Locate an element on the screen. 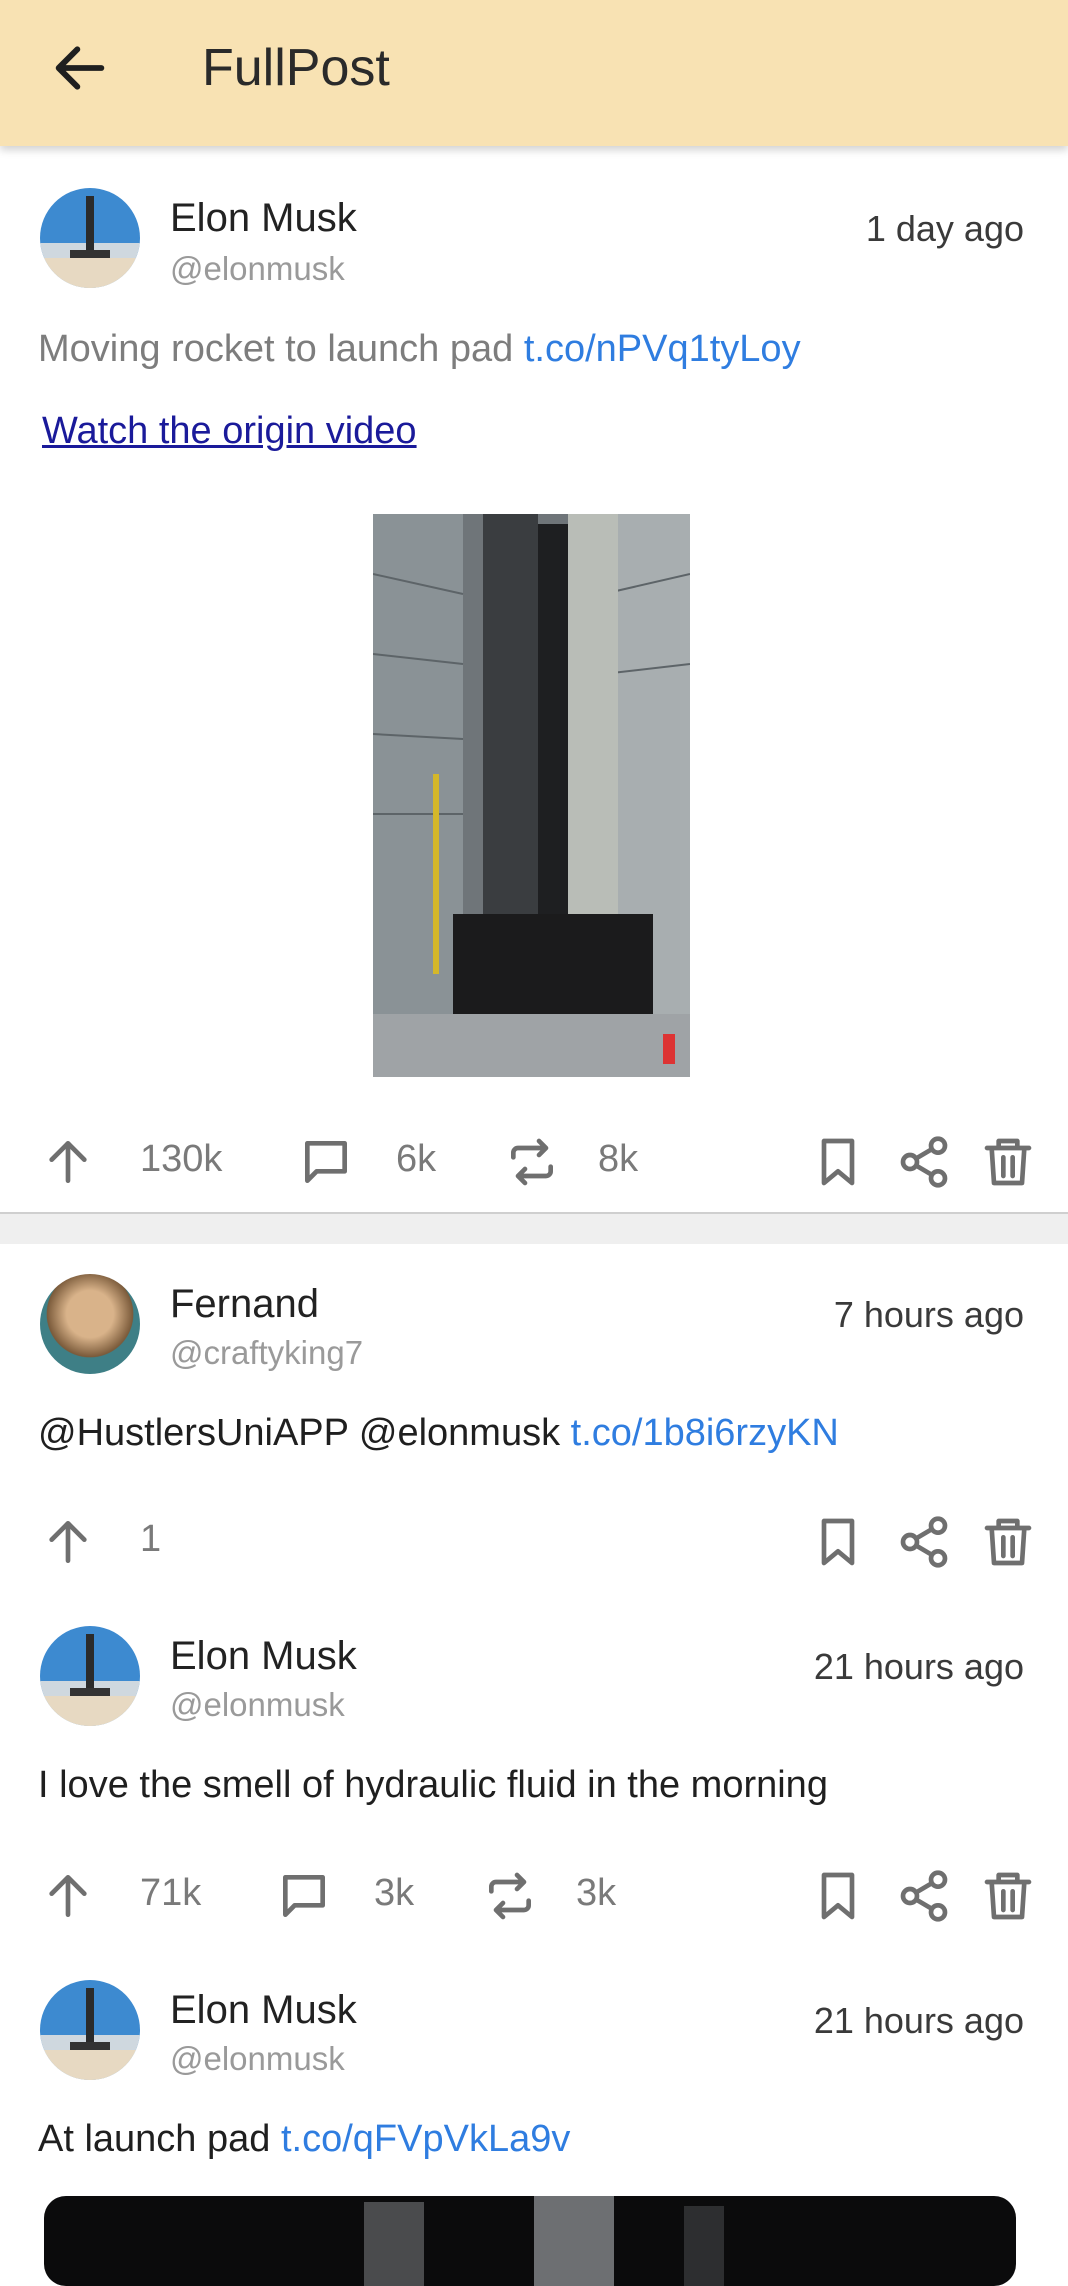 The height and width of the screenshot is (2286, 1068). upvote-count: 1 is located at coordinates (151, 1539).